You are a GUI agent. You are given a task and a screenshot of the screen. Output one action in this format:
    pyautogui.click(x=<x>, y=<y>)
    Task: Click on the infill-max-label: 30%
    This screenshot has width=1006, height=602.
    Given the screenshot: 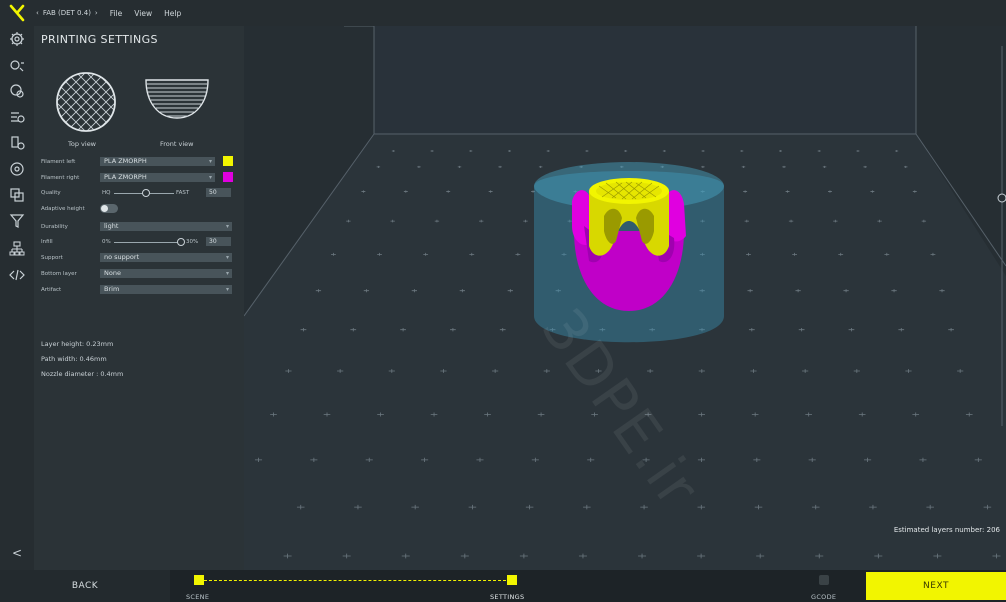 What is the action you would take?
    pyautogui.click(x=192, y=242)
    